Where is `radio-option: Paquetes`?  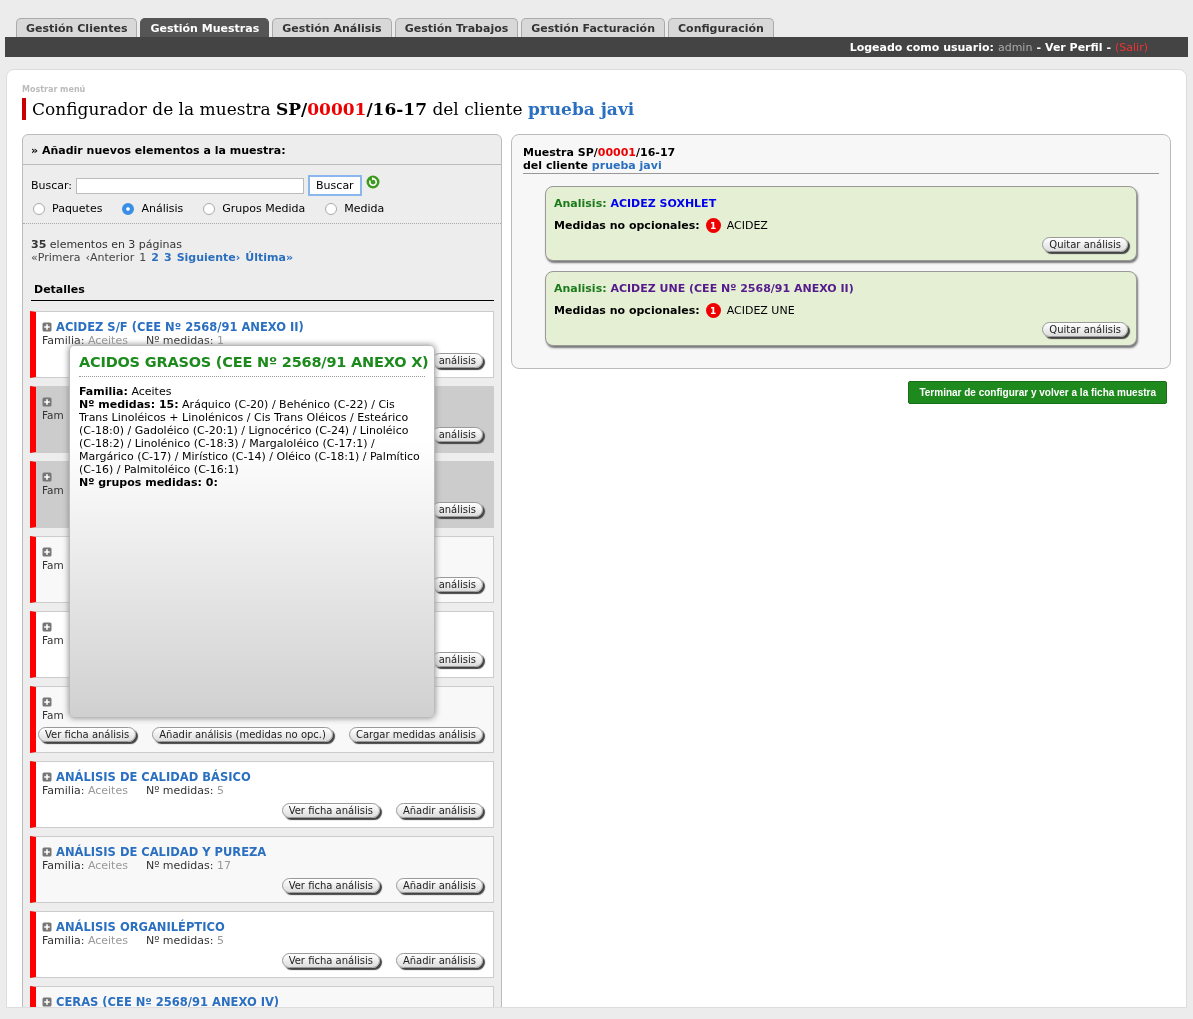
radio-option: Paquetes is located at coordinates (68, 208).